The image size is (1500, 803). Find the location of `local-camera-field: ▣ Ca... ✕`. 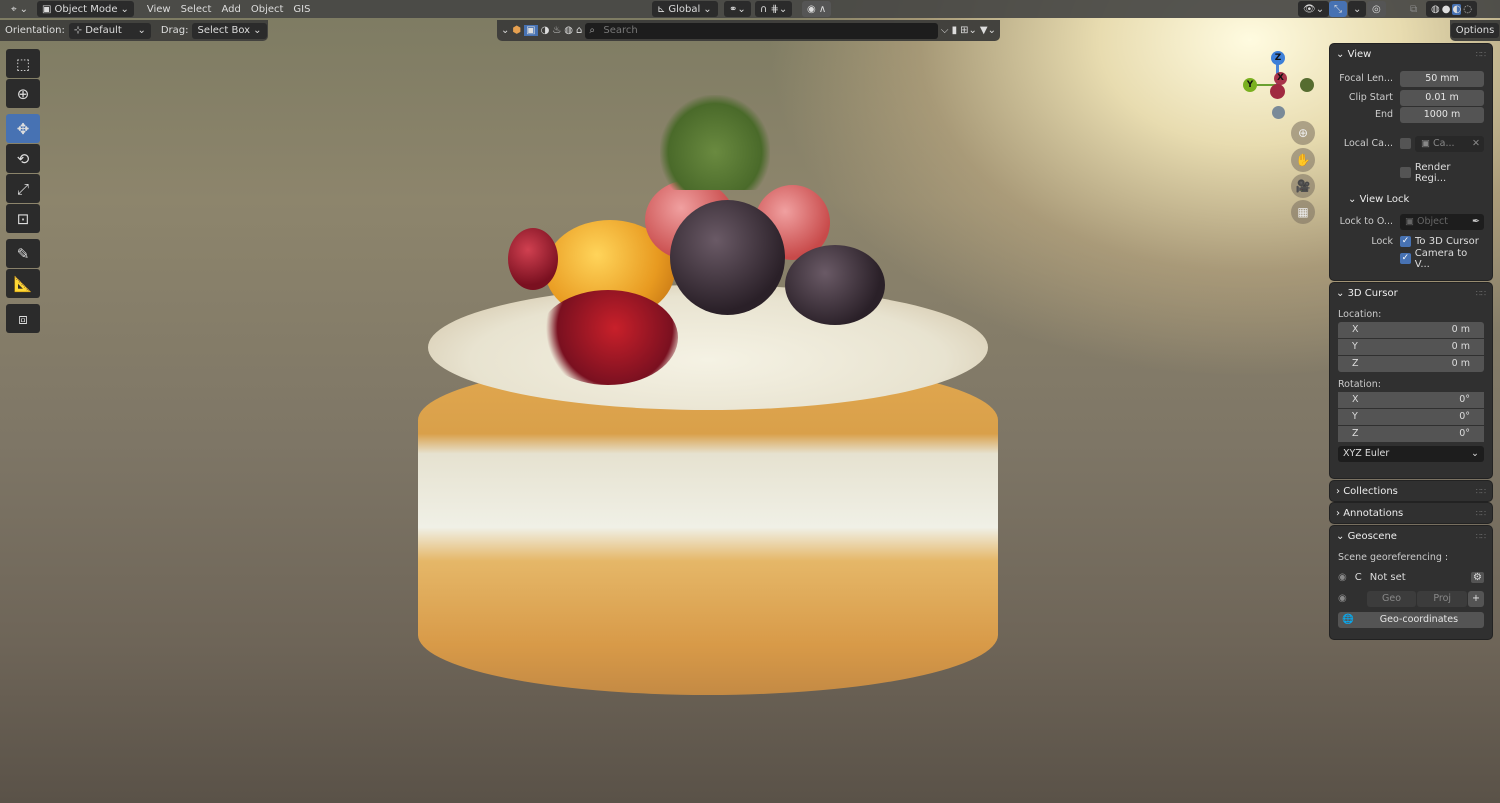

local-camera-field: ▣ Ca... ✕ is located at coordinates (1449, 143).